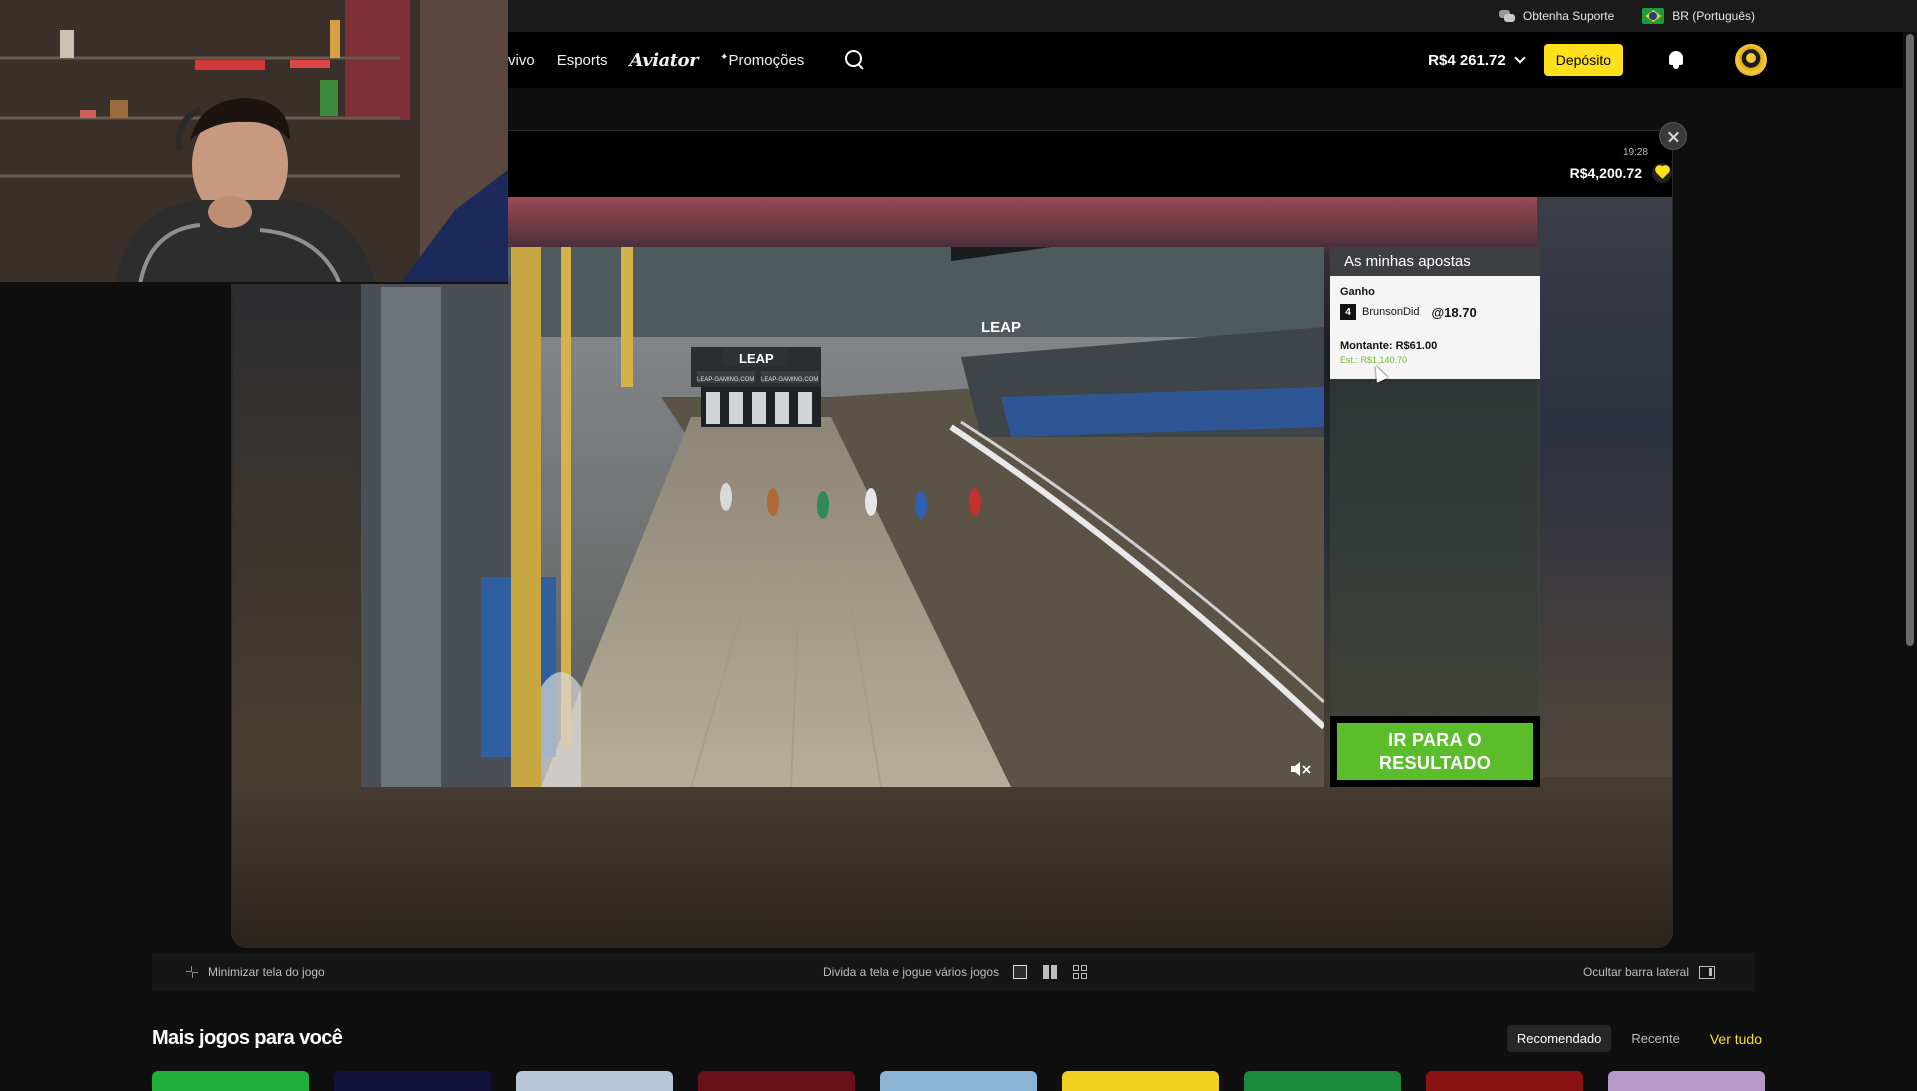 The width and height of the screenshot is (1917, 1091). I want to click on result-button-wrap: IR PARA O RESULTADO, so click(1435, 751).